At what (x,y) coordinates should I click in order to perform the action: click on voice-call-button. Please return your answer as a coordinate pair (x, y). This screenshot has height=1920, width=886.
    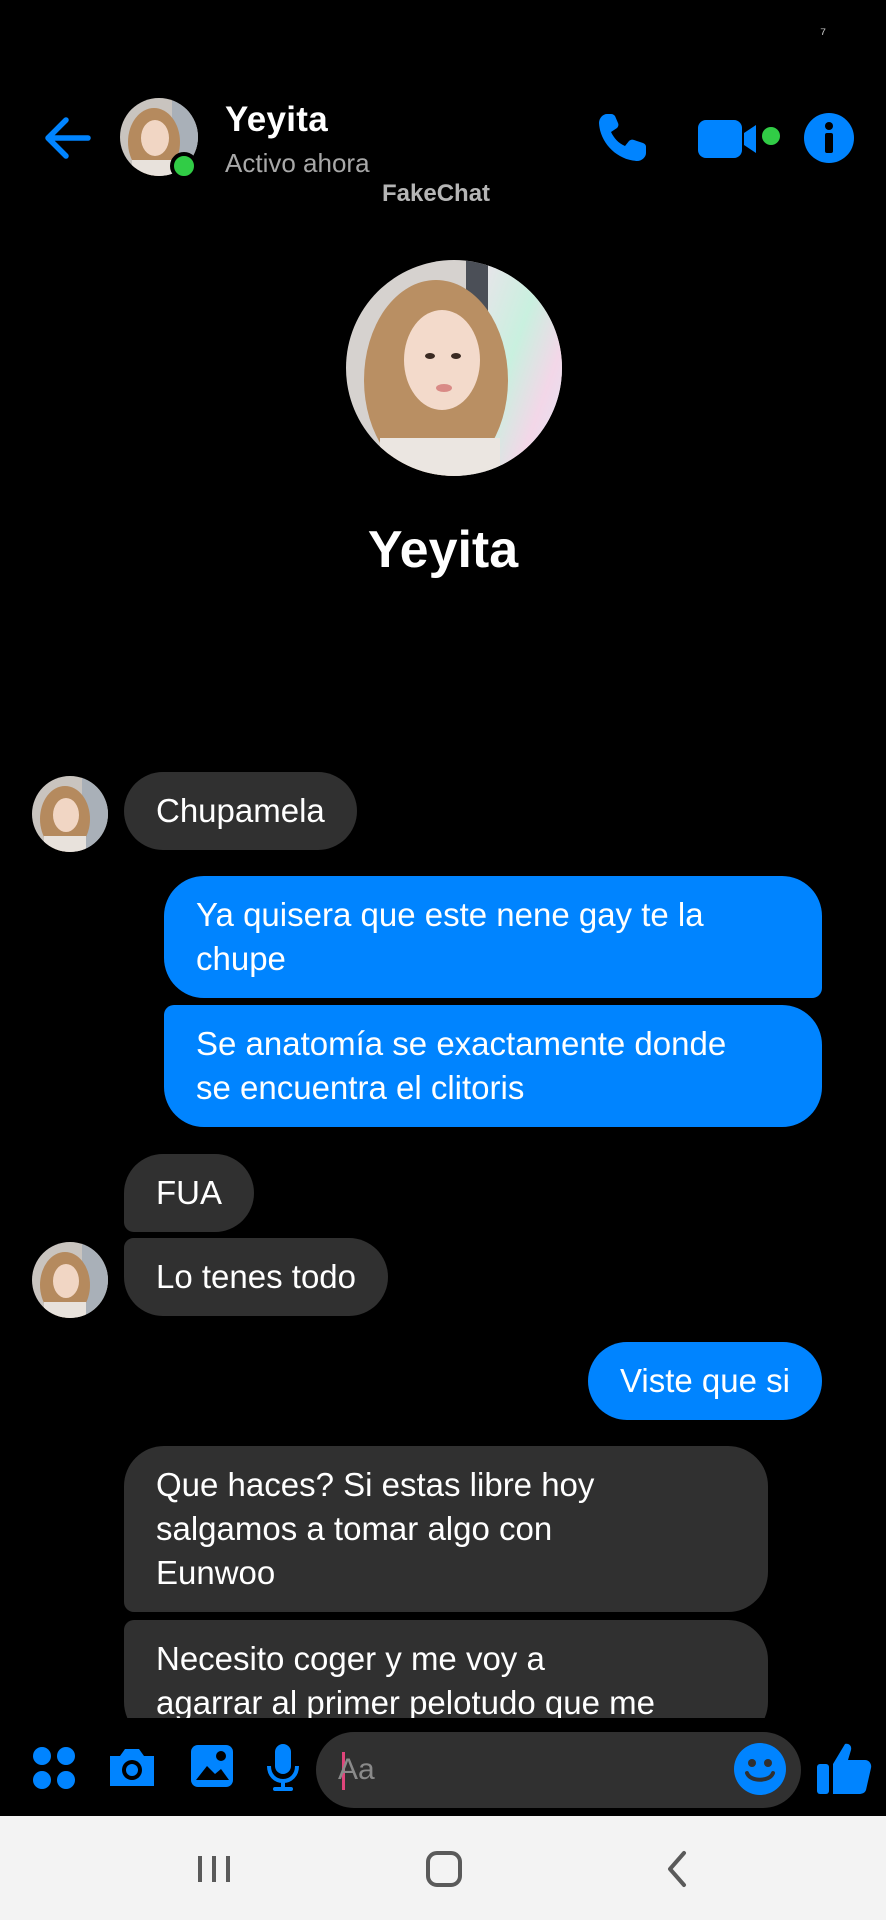
    Looking at the image, I should click on (622, 138).